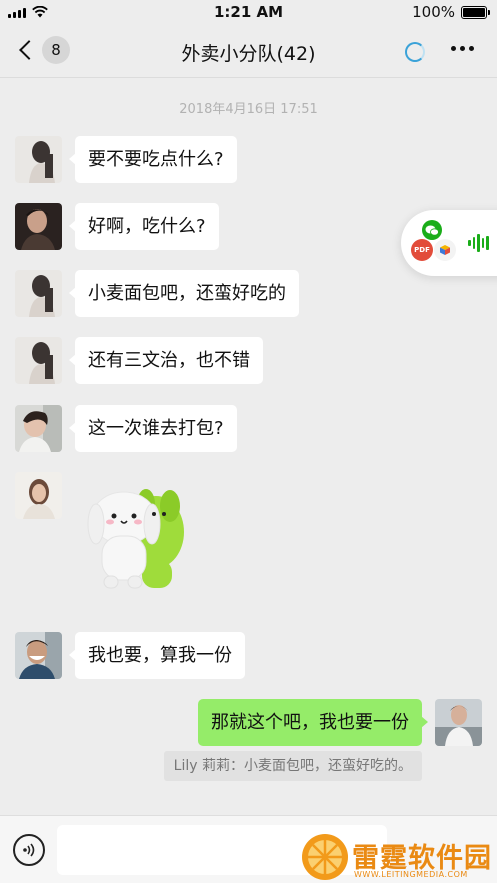  I want to click on my-avatar, so click(458, 722).